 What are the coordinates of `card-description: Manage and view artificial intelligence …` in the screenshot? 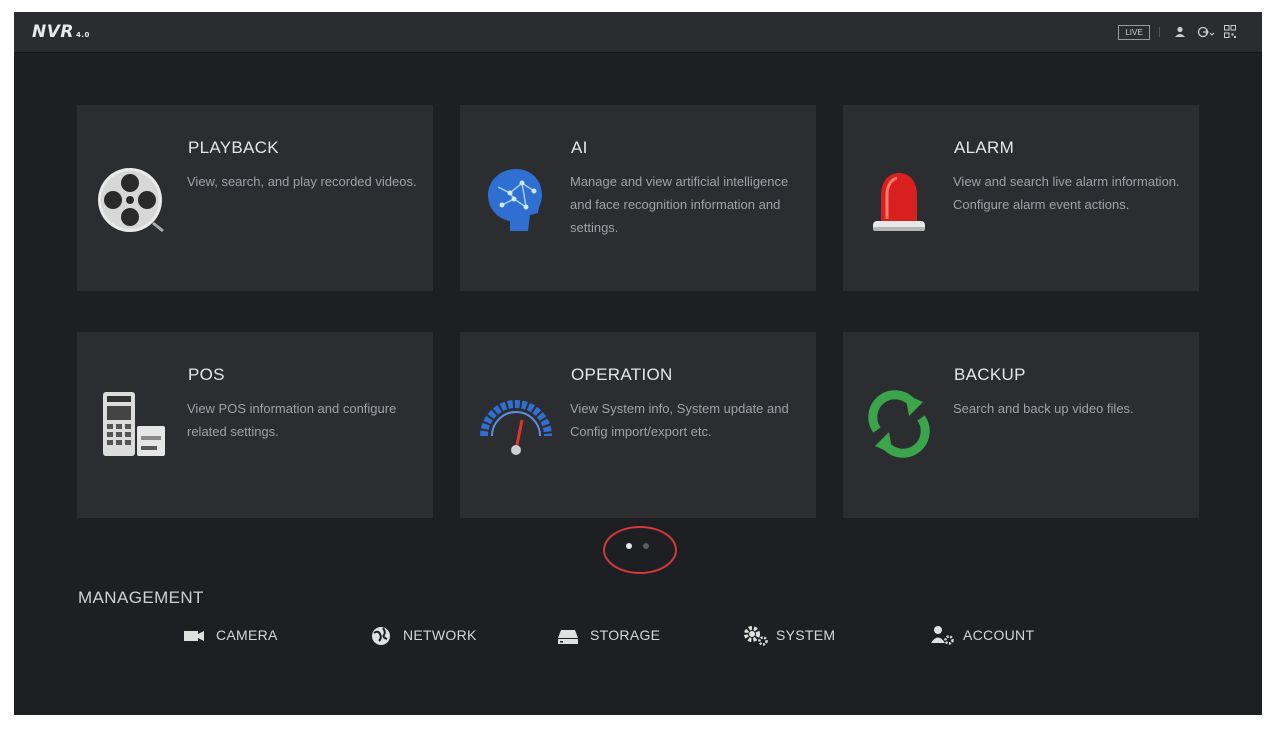 It's located at (679, 204).